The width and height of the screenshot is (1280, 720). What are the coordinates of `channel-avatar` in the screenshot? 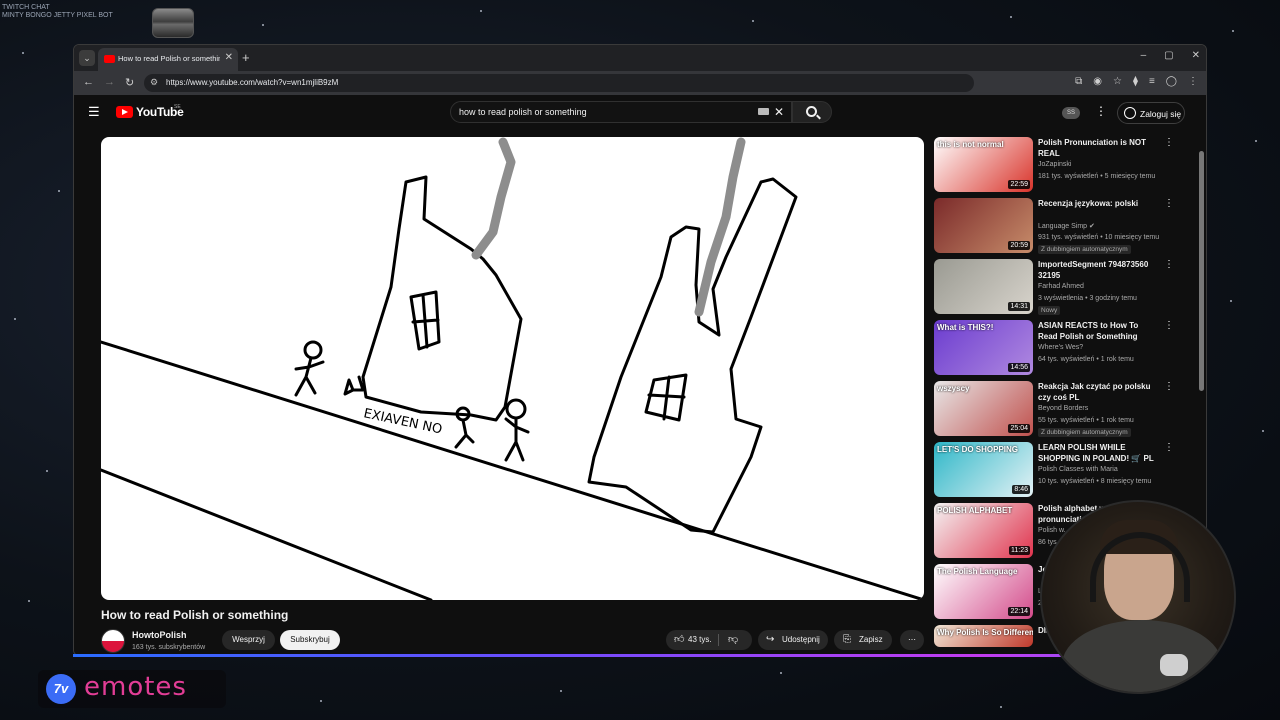 It's located at (113, 641).